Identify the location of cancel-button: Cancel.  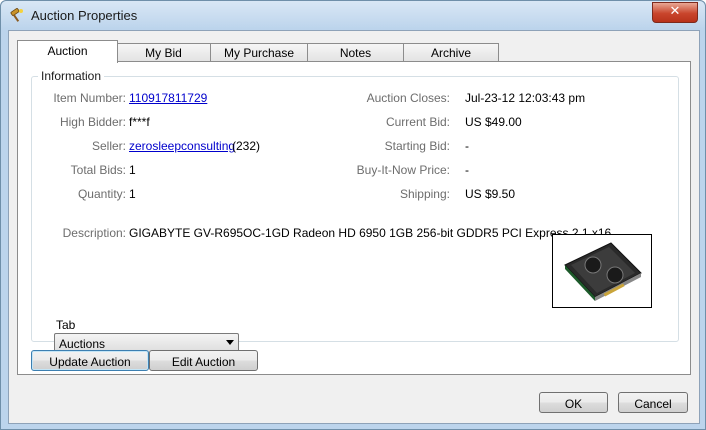
(653, 402).